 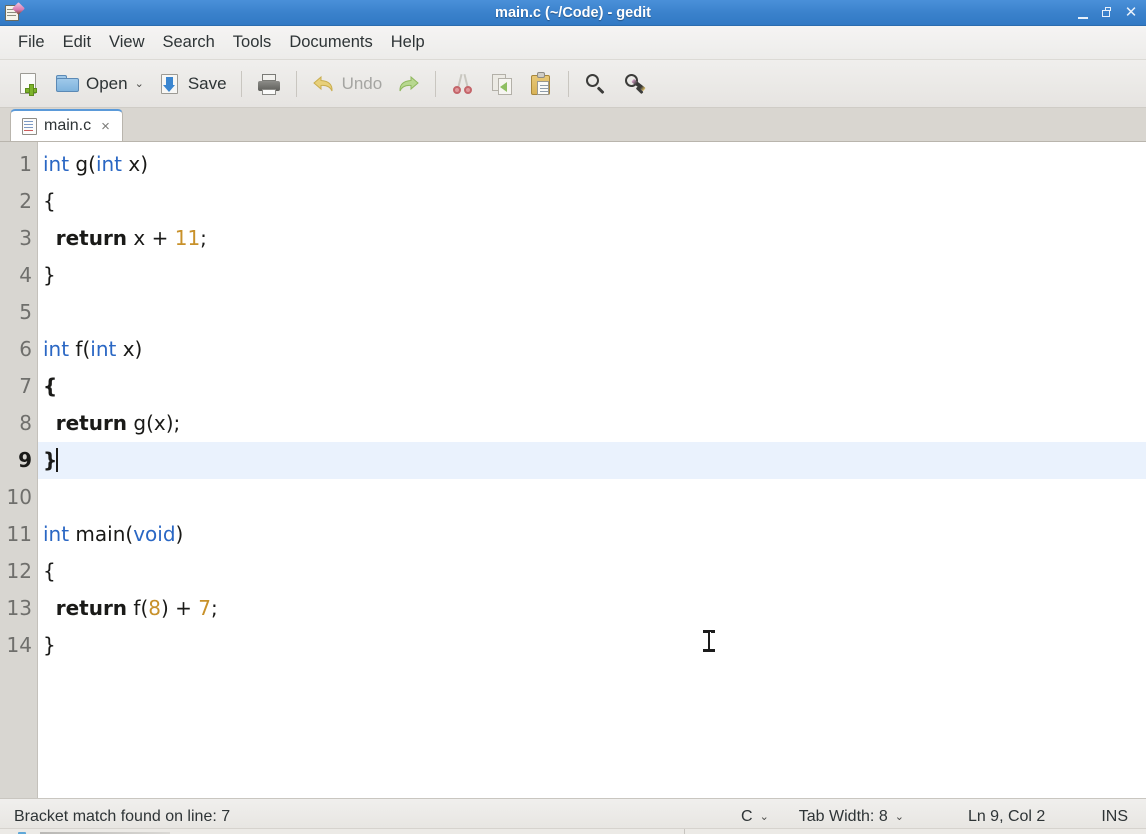 What do you see at coordinates (573, 125) in the screenshot?
I see `tabbar: main.c ×` at bounding box center [573, 125].